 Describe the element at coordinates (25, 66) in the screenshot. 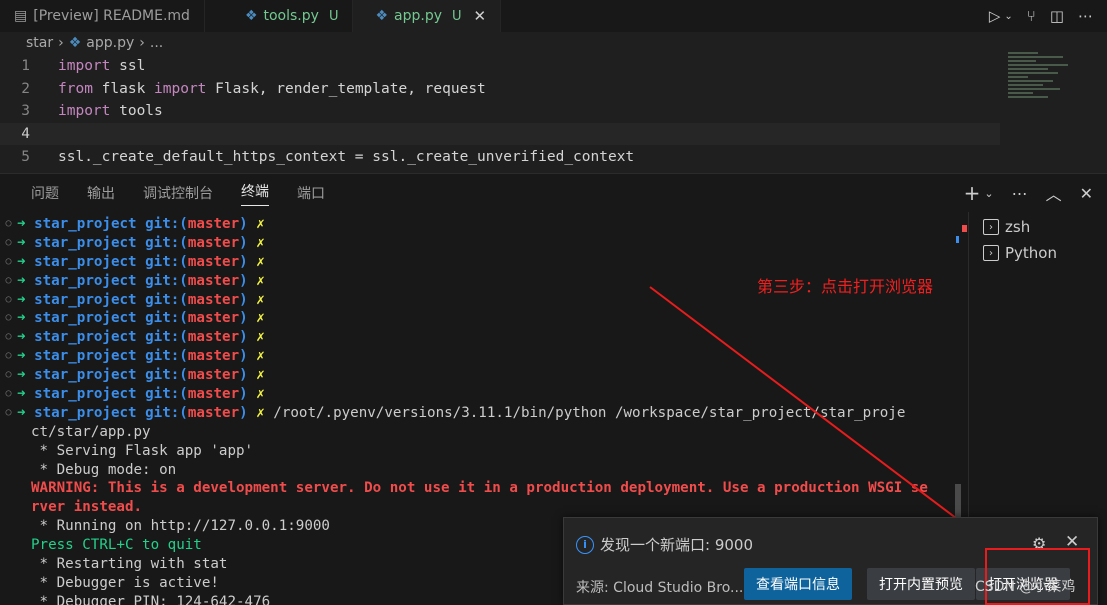

I see `line-number: 1` at that location.